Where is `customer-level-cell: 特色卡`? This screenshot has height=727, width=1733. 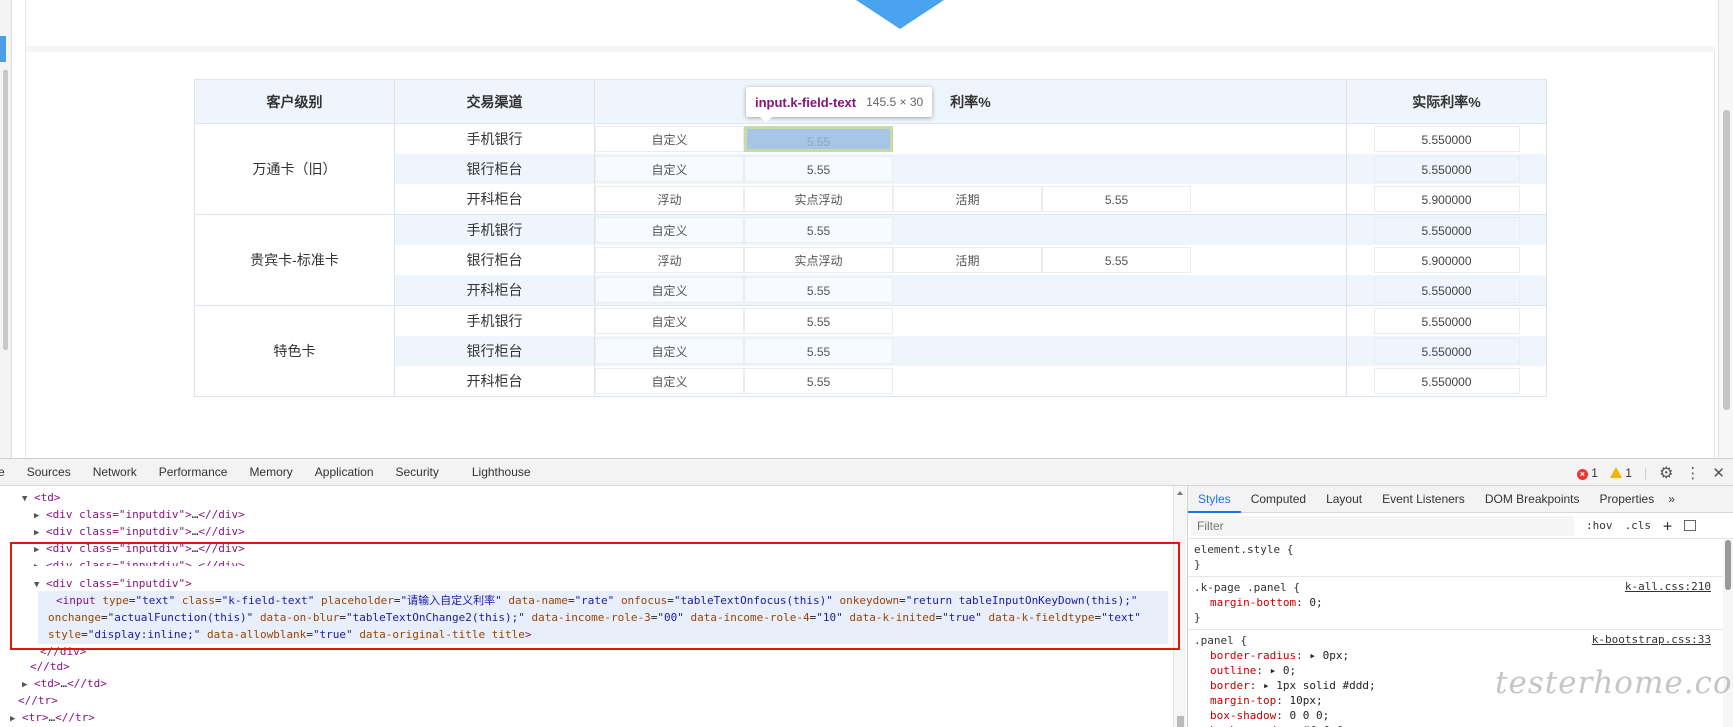 customer-level-cell: 特色卡 is located at coordinates (294, 351).